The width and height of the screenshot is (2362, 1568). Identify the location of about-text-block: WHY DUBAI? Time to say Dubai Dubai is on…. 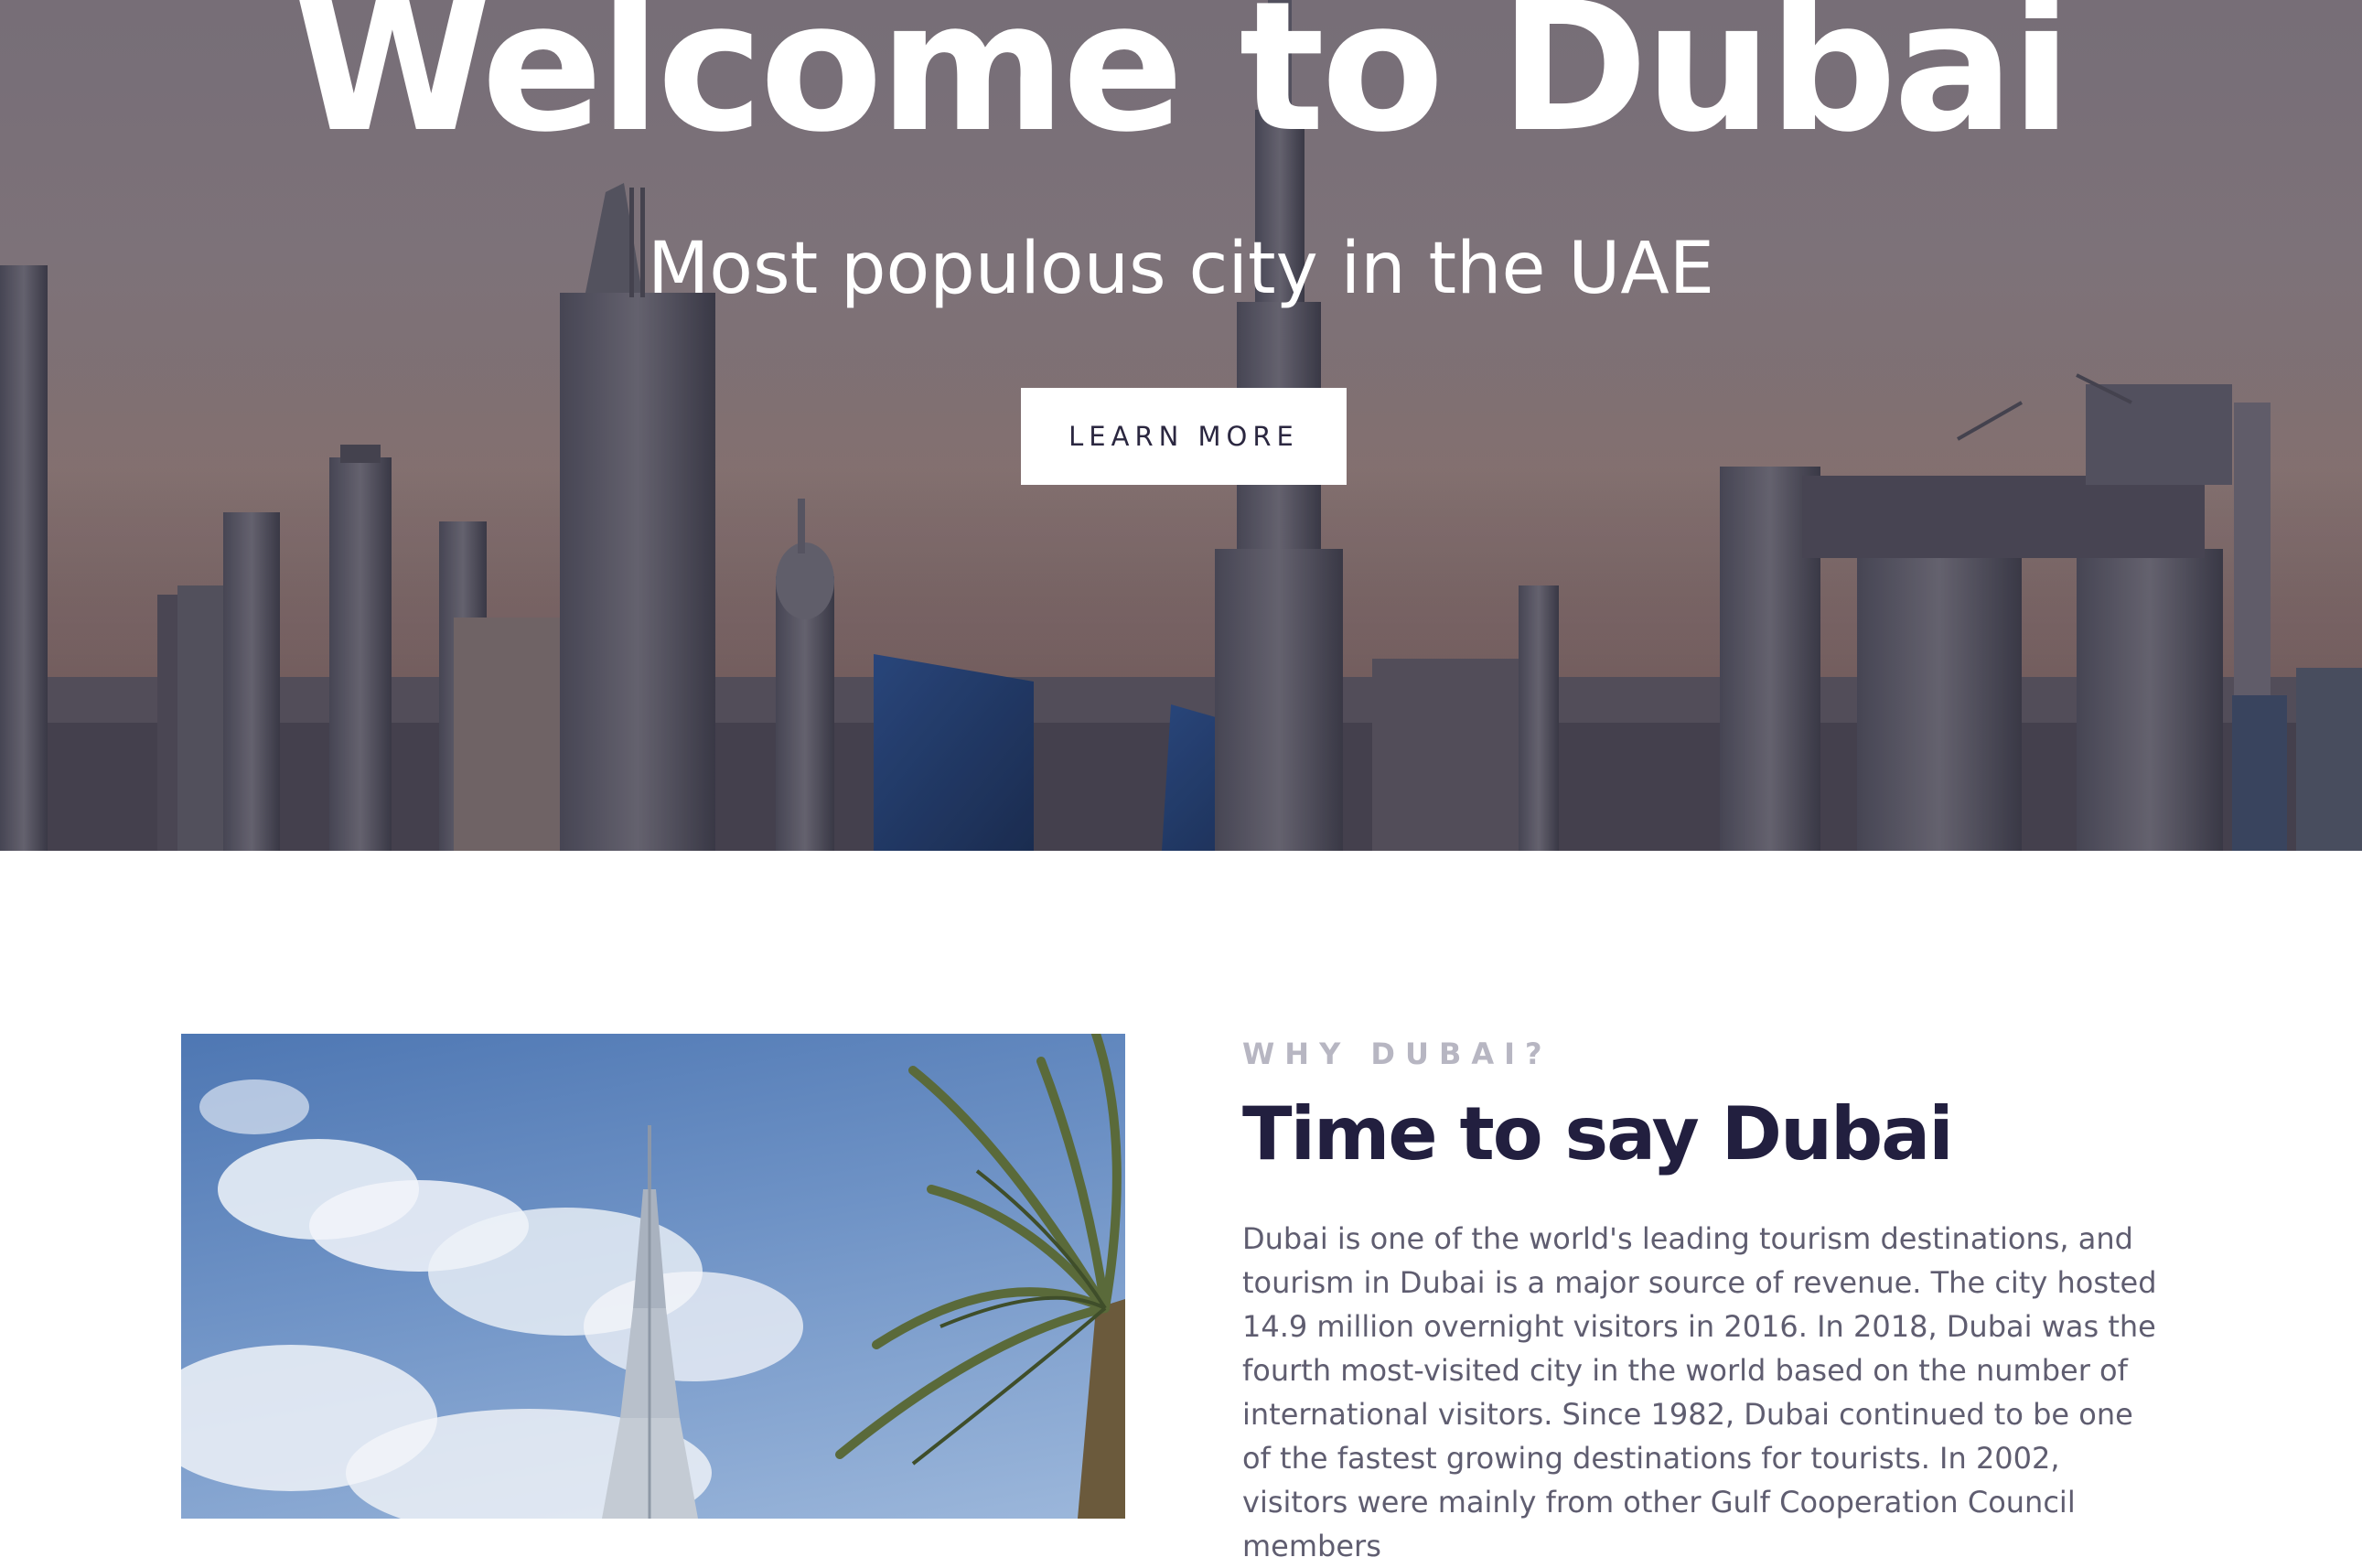
(1718, 1300).